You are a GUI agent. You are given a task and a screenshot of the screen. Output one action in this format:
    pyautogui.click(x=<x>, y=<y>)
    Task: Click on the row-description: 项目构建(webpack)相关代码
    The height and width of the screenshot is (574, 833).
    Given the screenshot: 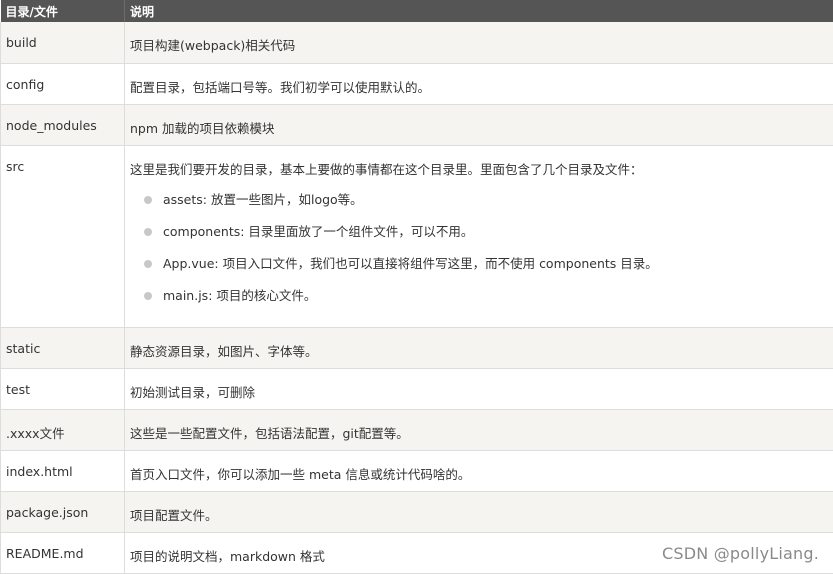 What is the action you would take?
    pyautogui.click(x=479, y=42)
    